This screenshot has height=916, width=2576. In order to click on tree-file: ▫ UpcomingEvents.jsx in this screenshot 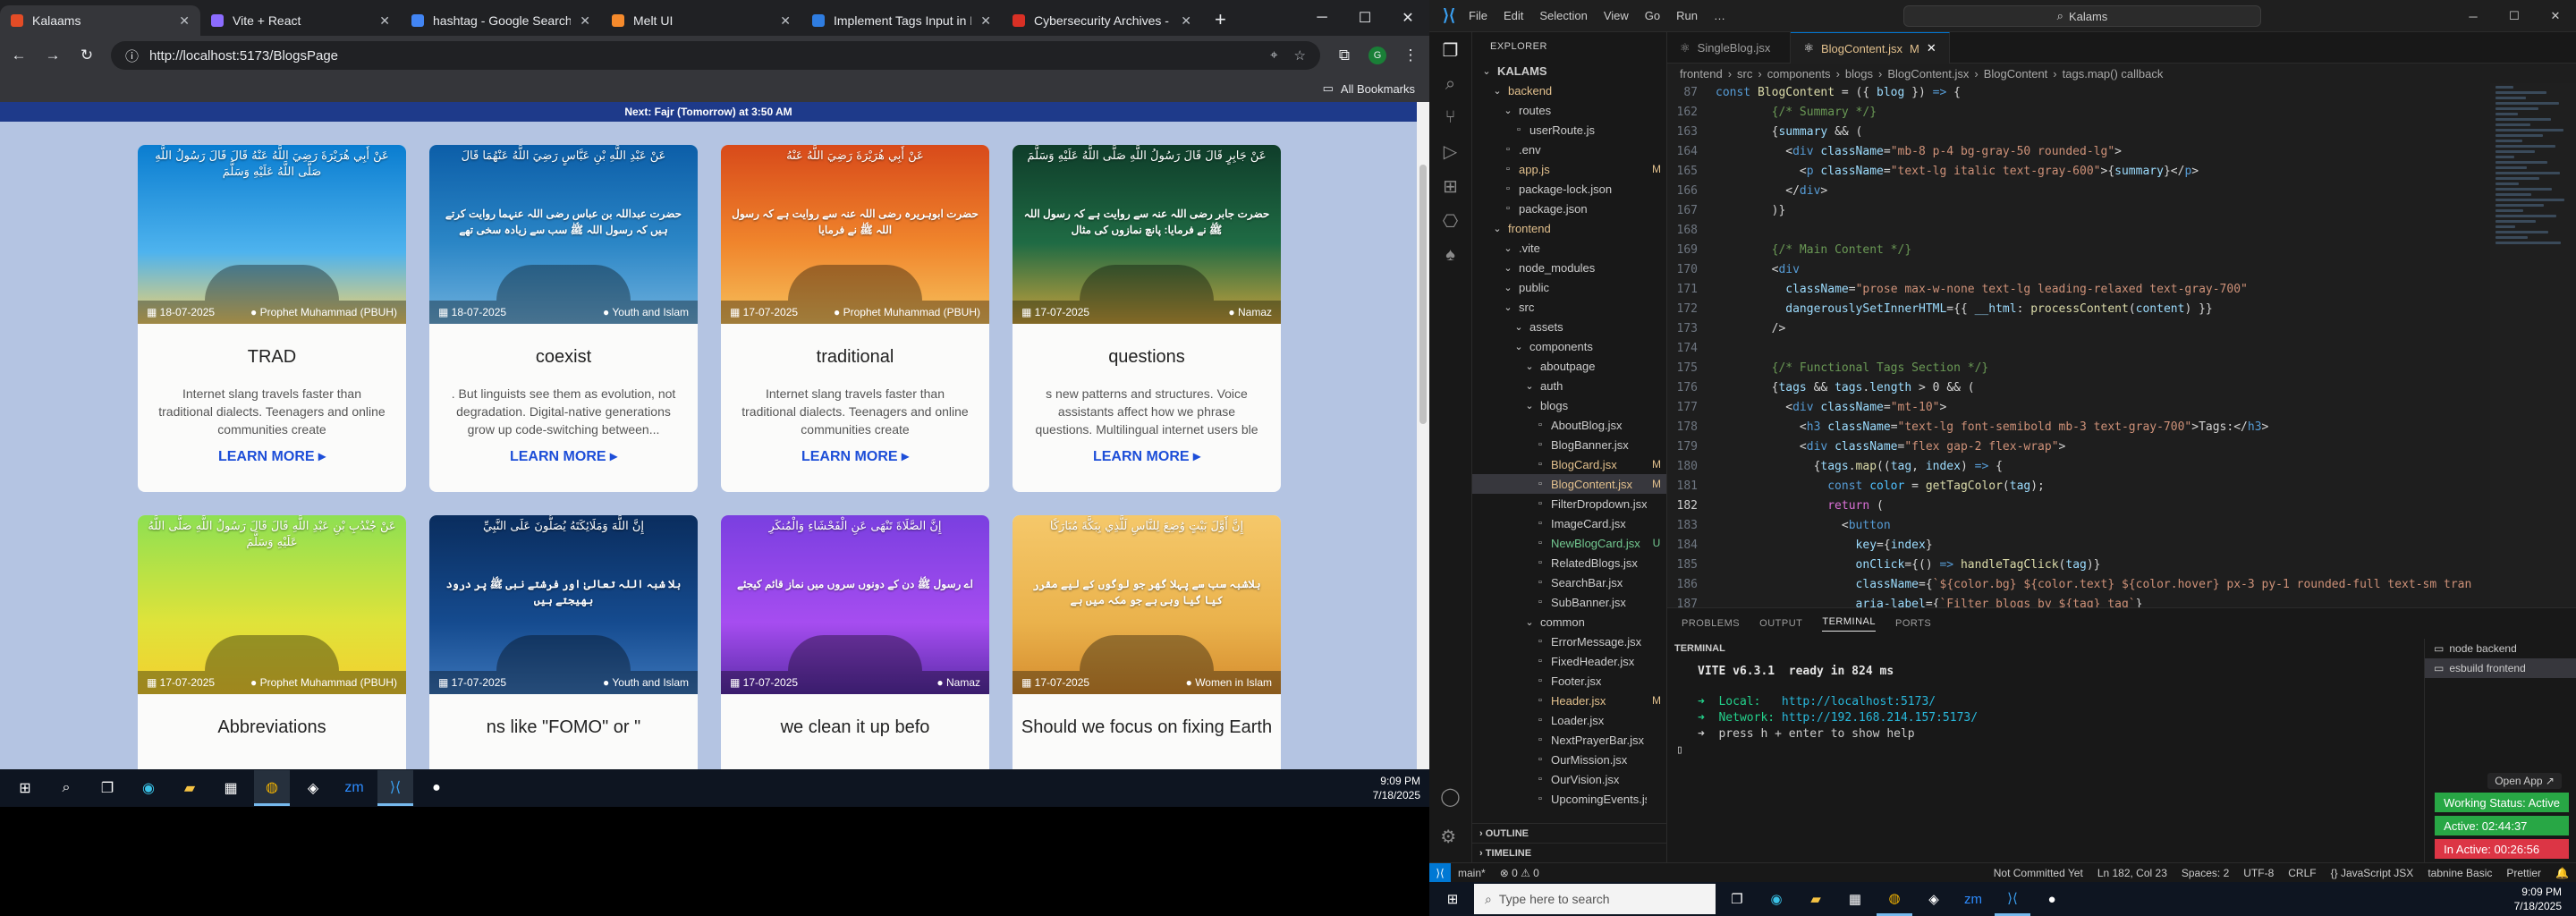, I will do `click(1569, 799)`.